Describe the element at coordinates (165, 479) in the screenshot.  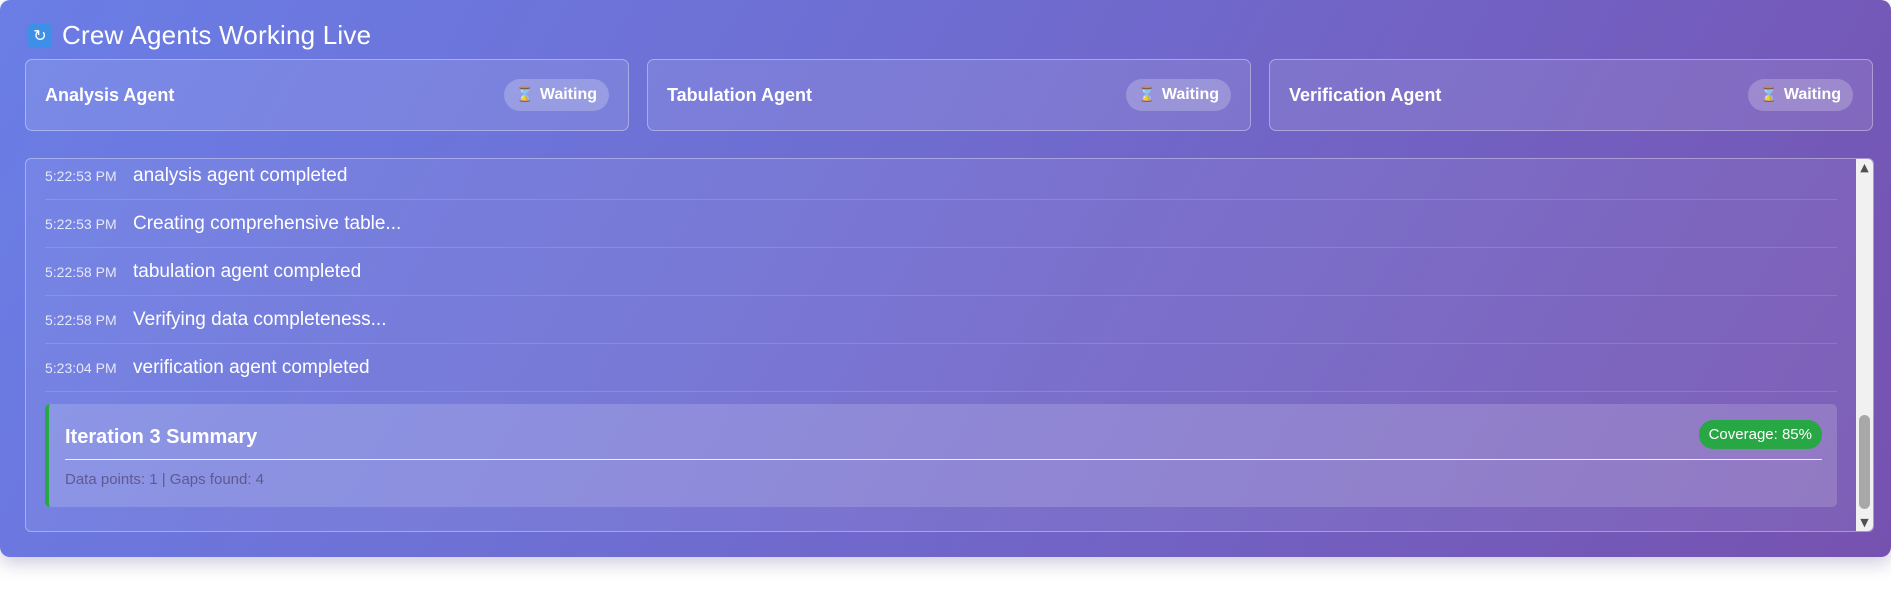
I see `summary-stats: Data points: 1 | Gaps found: 4` at that location.